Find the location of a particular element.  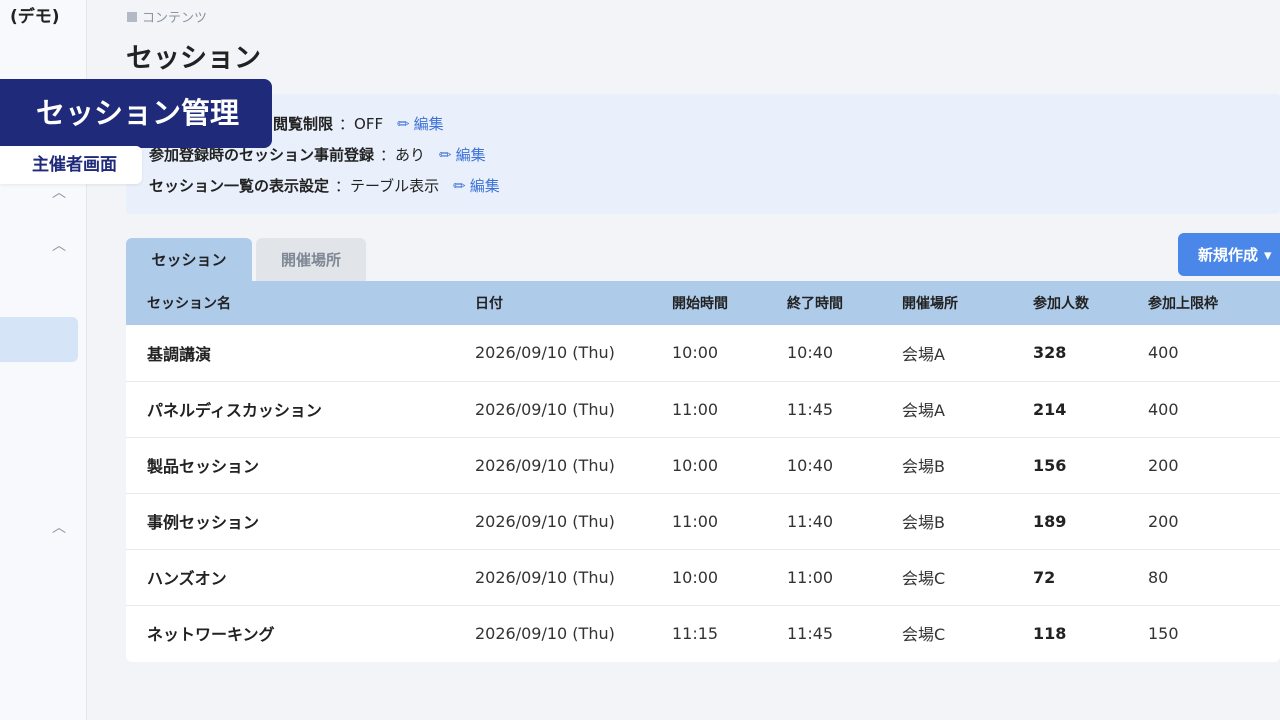

column-header: 参加人数 is located at coordinates (1090, 303).